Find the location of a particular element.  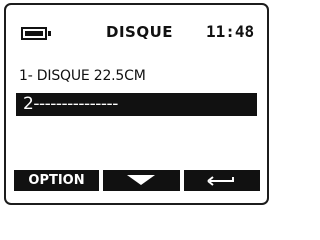

triangle-down-icon is located at coordinates (141, 180).